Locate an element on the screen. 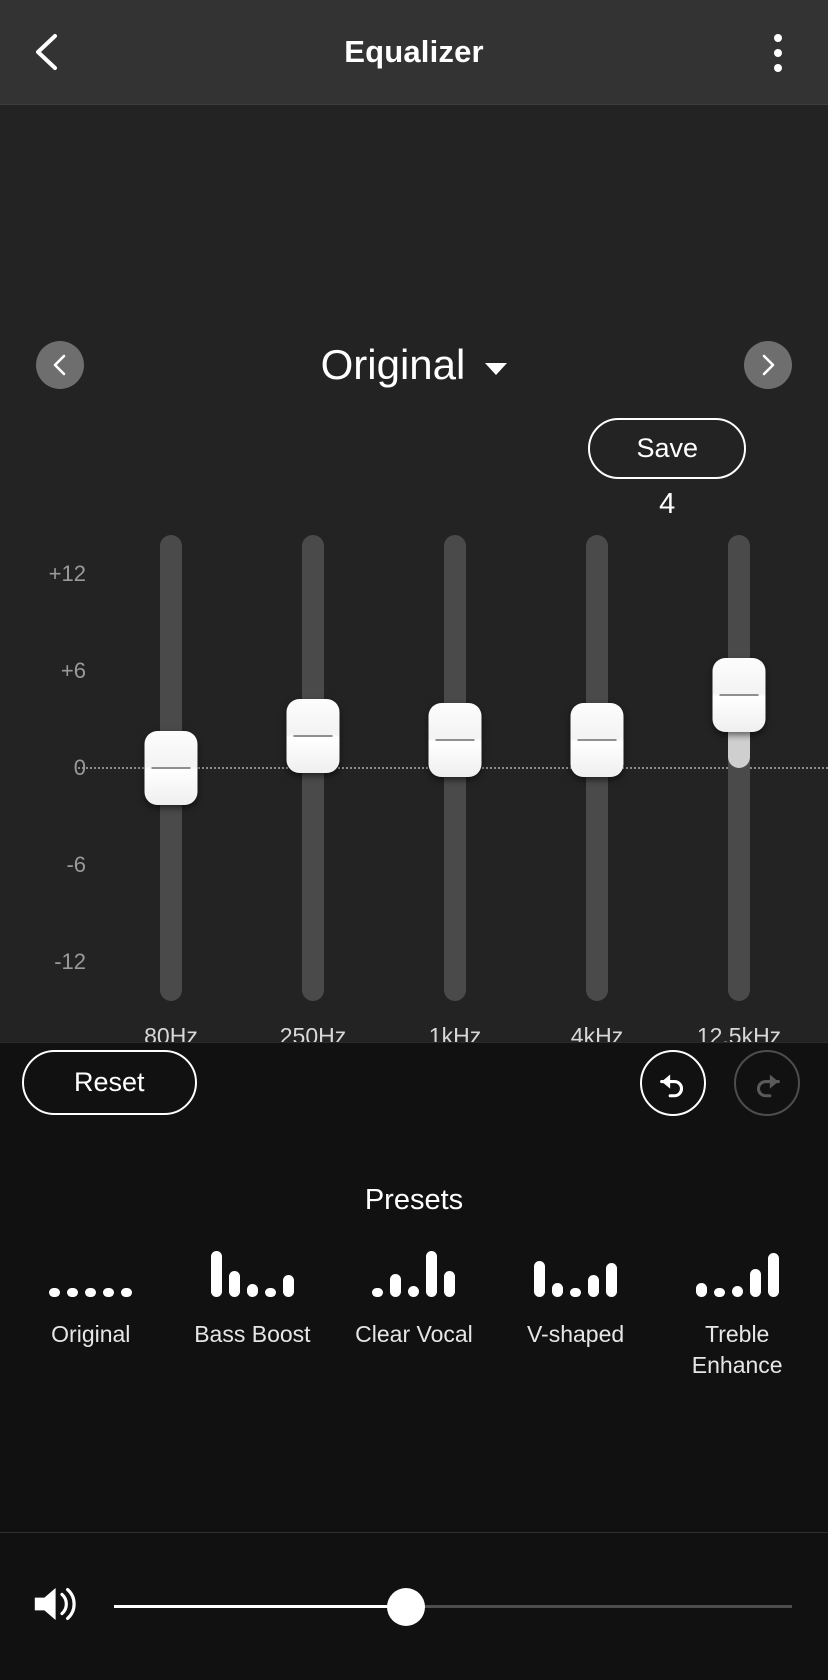  db-tick-label: +6 is located at coordinates (73, 670).